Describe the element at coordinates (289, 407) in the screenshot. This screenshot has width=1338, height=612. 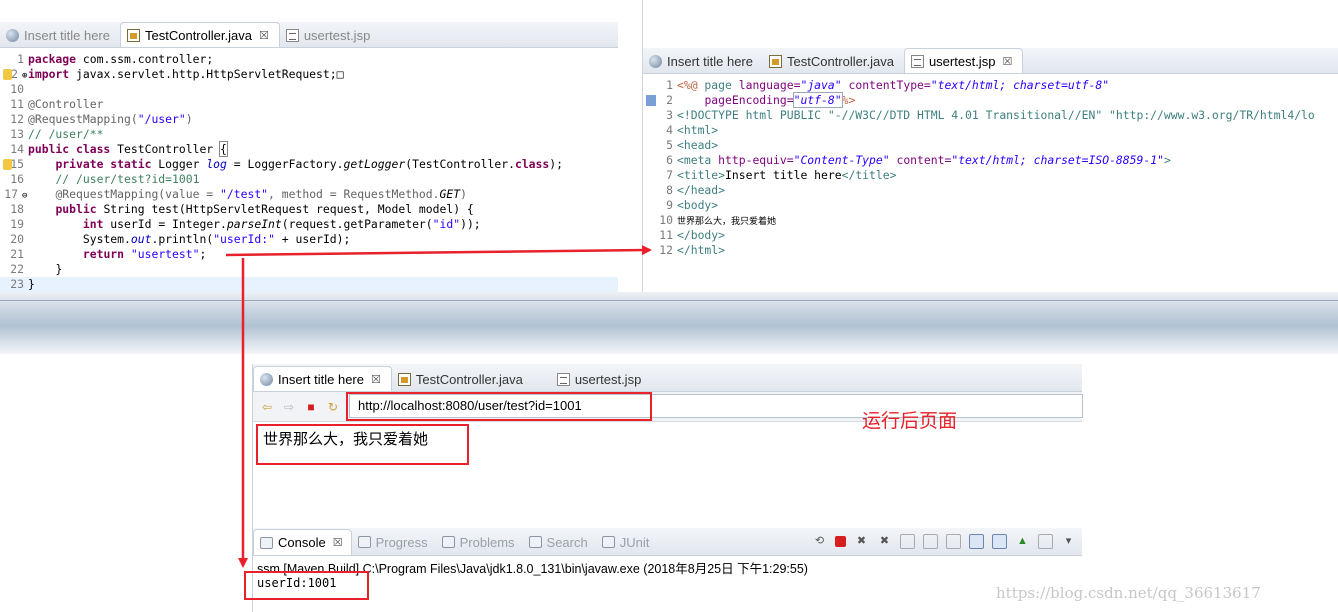
I see `forward-icon: ⇨` at that location.